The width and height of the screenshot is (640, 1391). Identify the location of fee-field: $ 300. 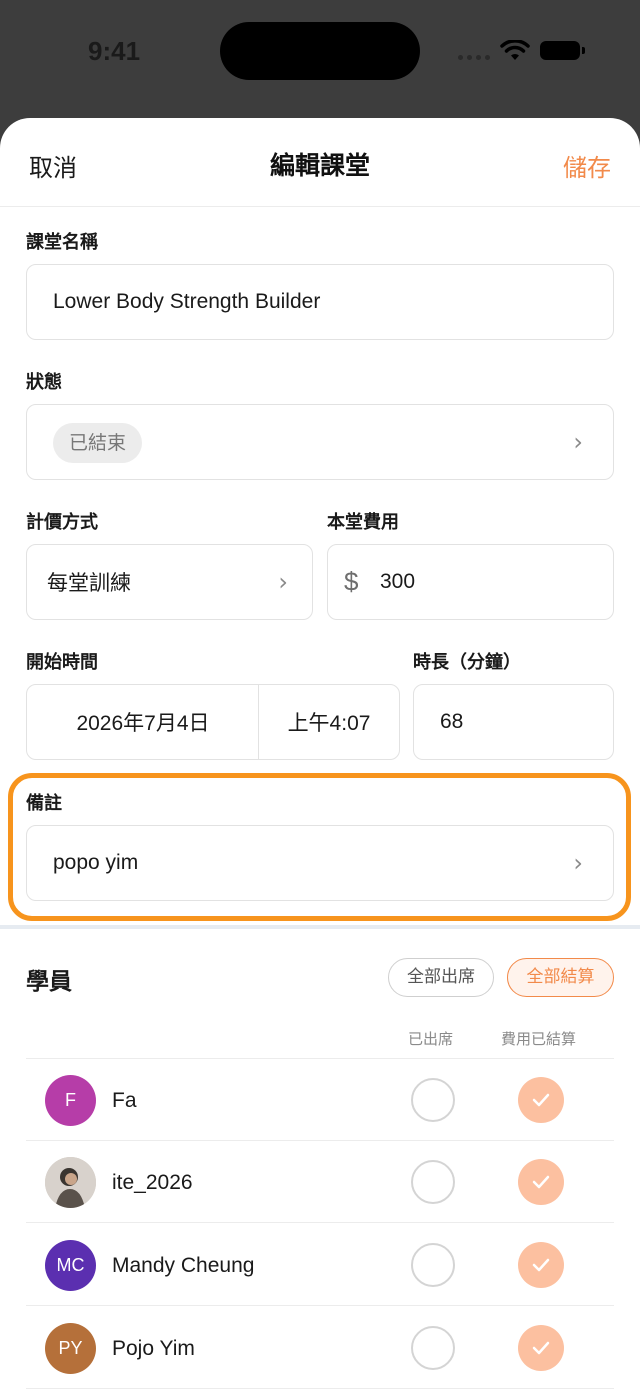
(470, 582).